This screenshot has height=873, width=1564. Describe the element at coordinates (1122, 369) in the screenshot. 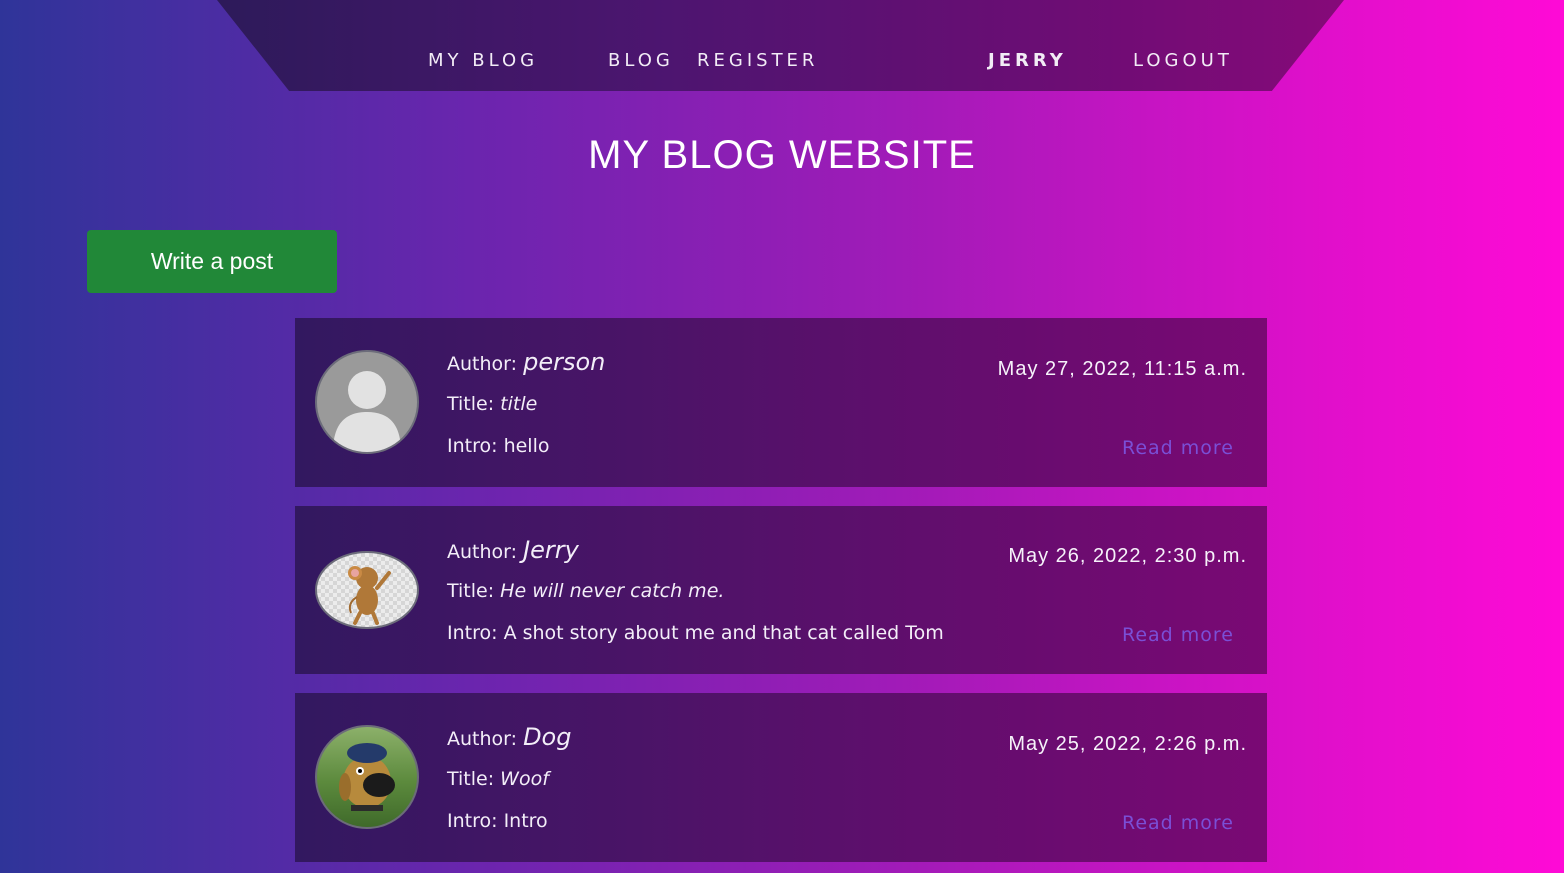

I see `post-date: May 27, 2022, 11:15 a.m.` at that location.